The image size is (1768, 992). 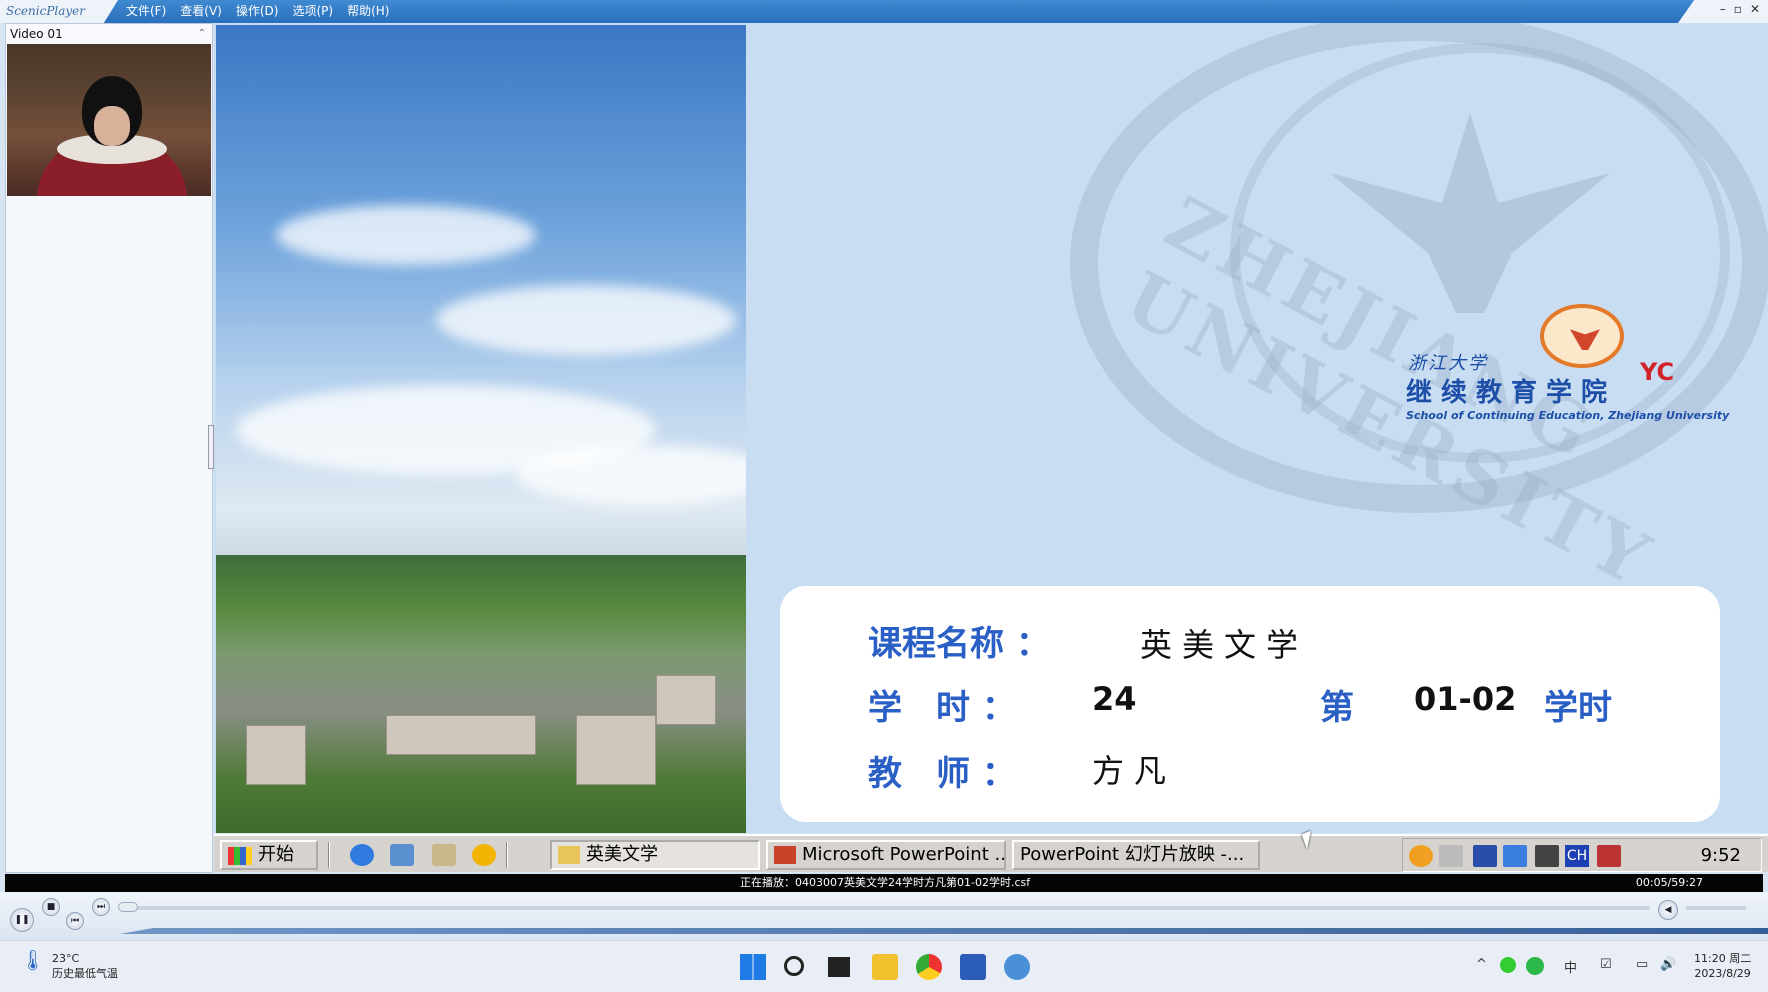 I want to click on keyboard-icon, so click(x=1515, y=856).